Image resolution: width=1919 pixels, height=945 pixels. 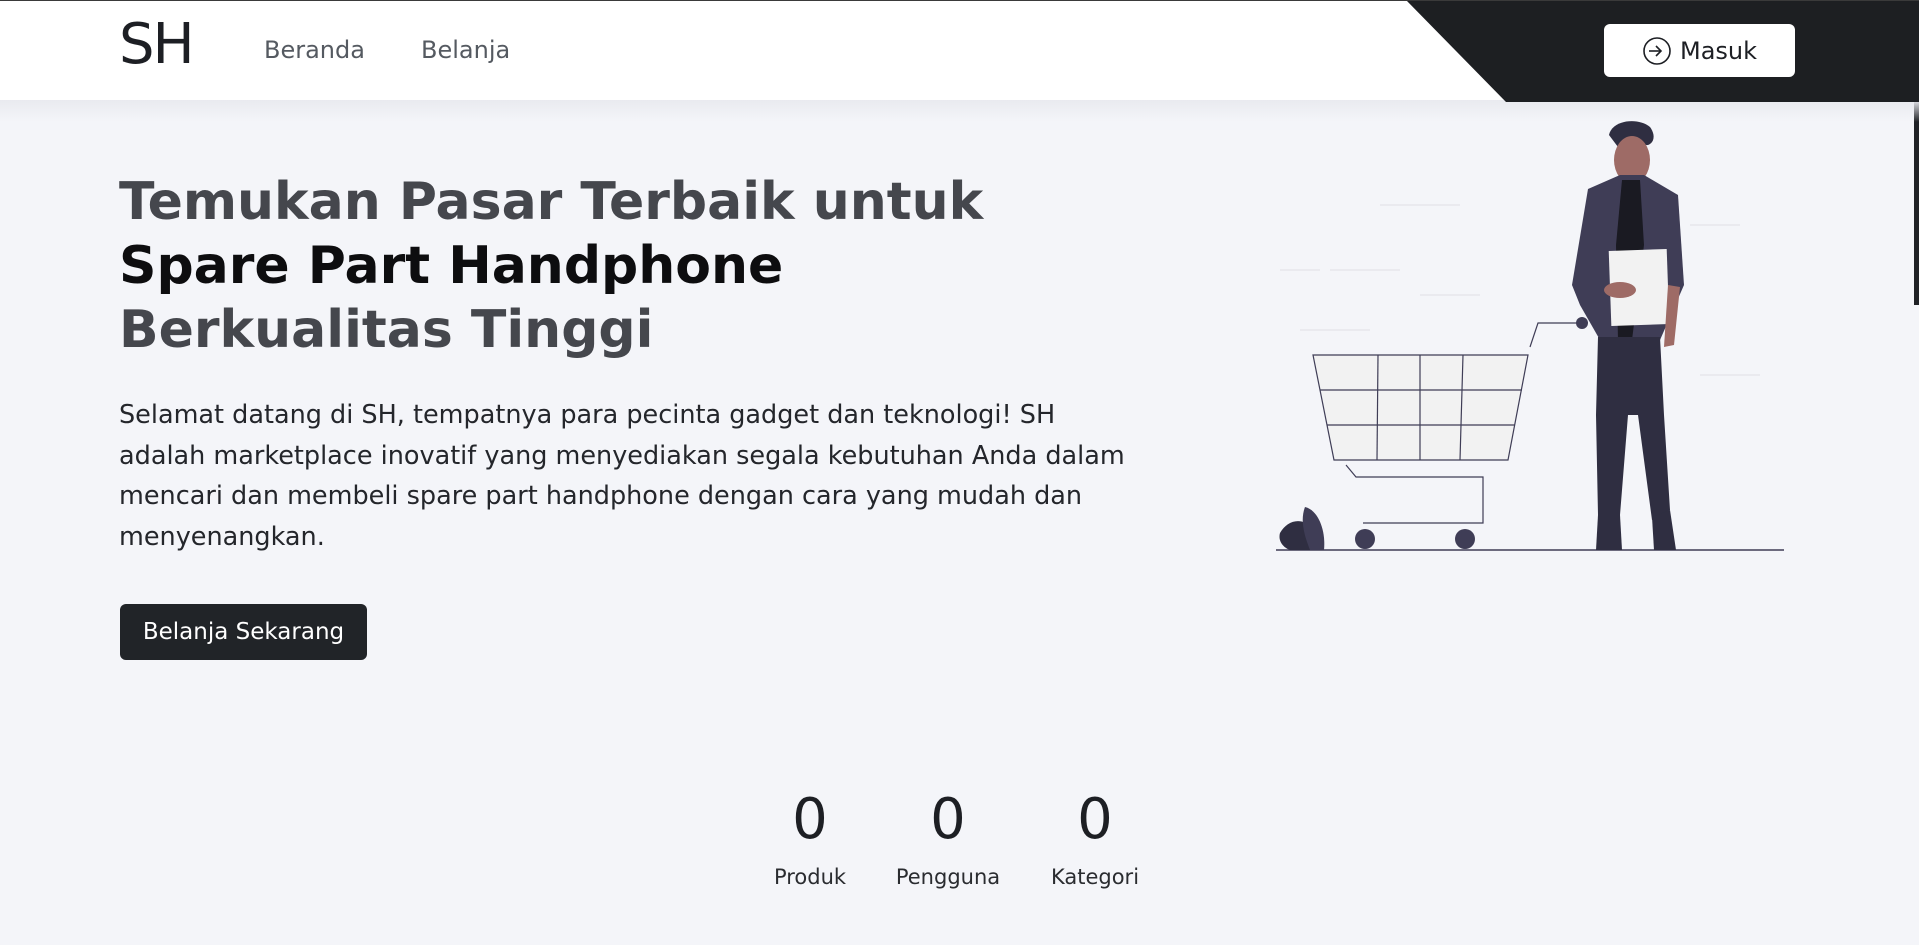 I want to click on login-button: Masuk, so click(x=1699, y=50).